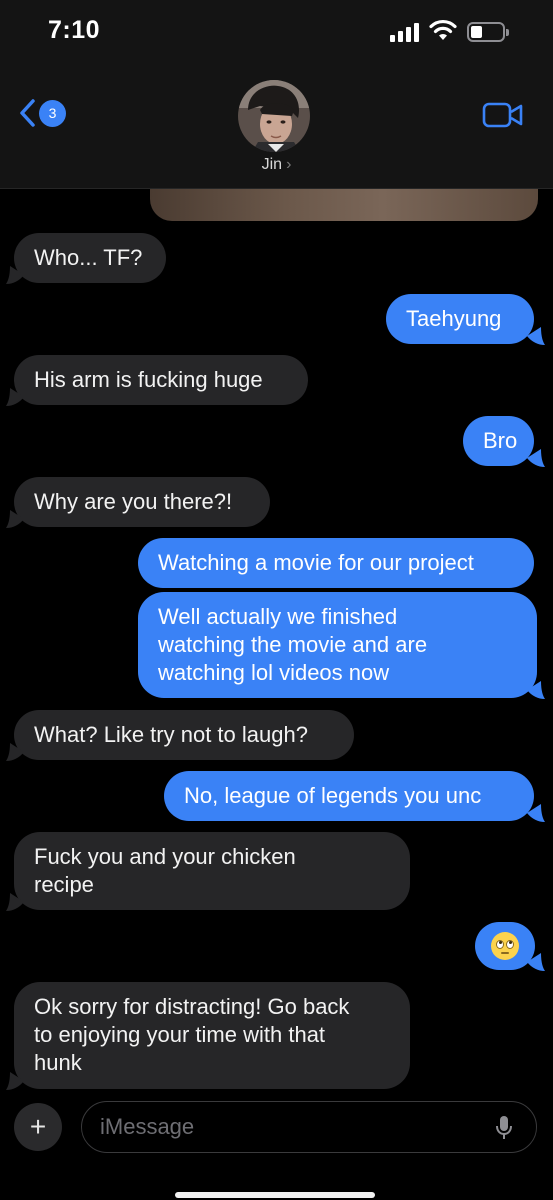 This screenshot has width=553, height=1200. I want to click on message-incoming: What? Like try not to laugh?, so click(184, 735).